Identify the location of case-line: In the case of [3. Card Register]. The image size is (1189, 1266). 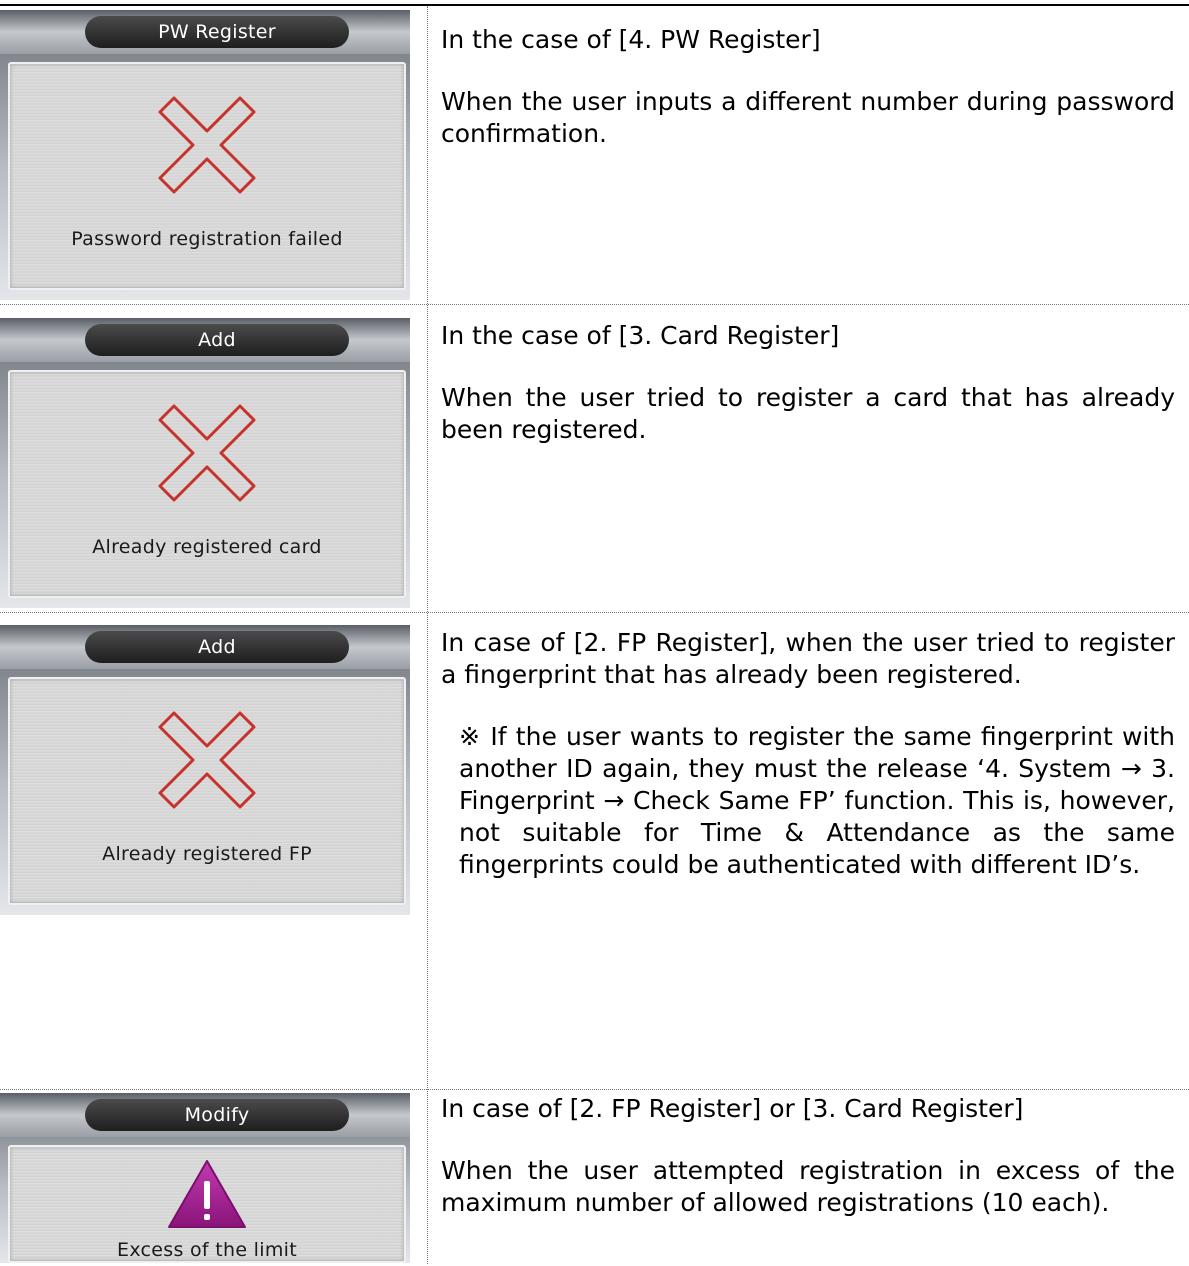
(640, 335).